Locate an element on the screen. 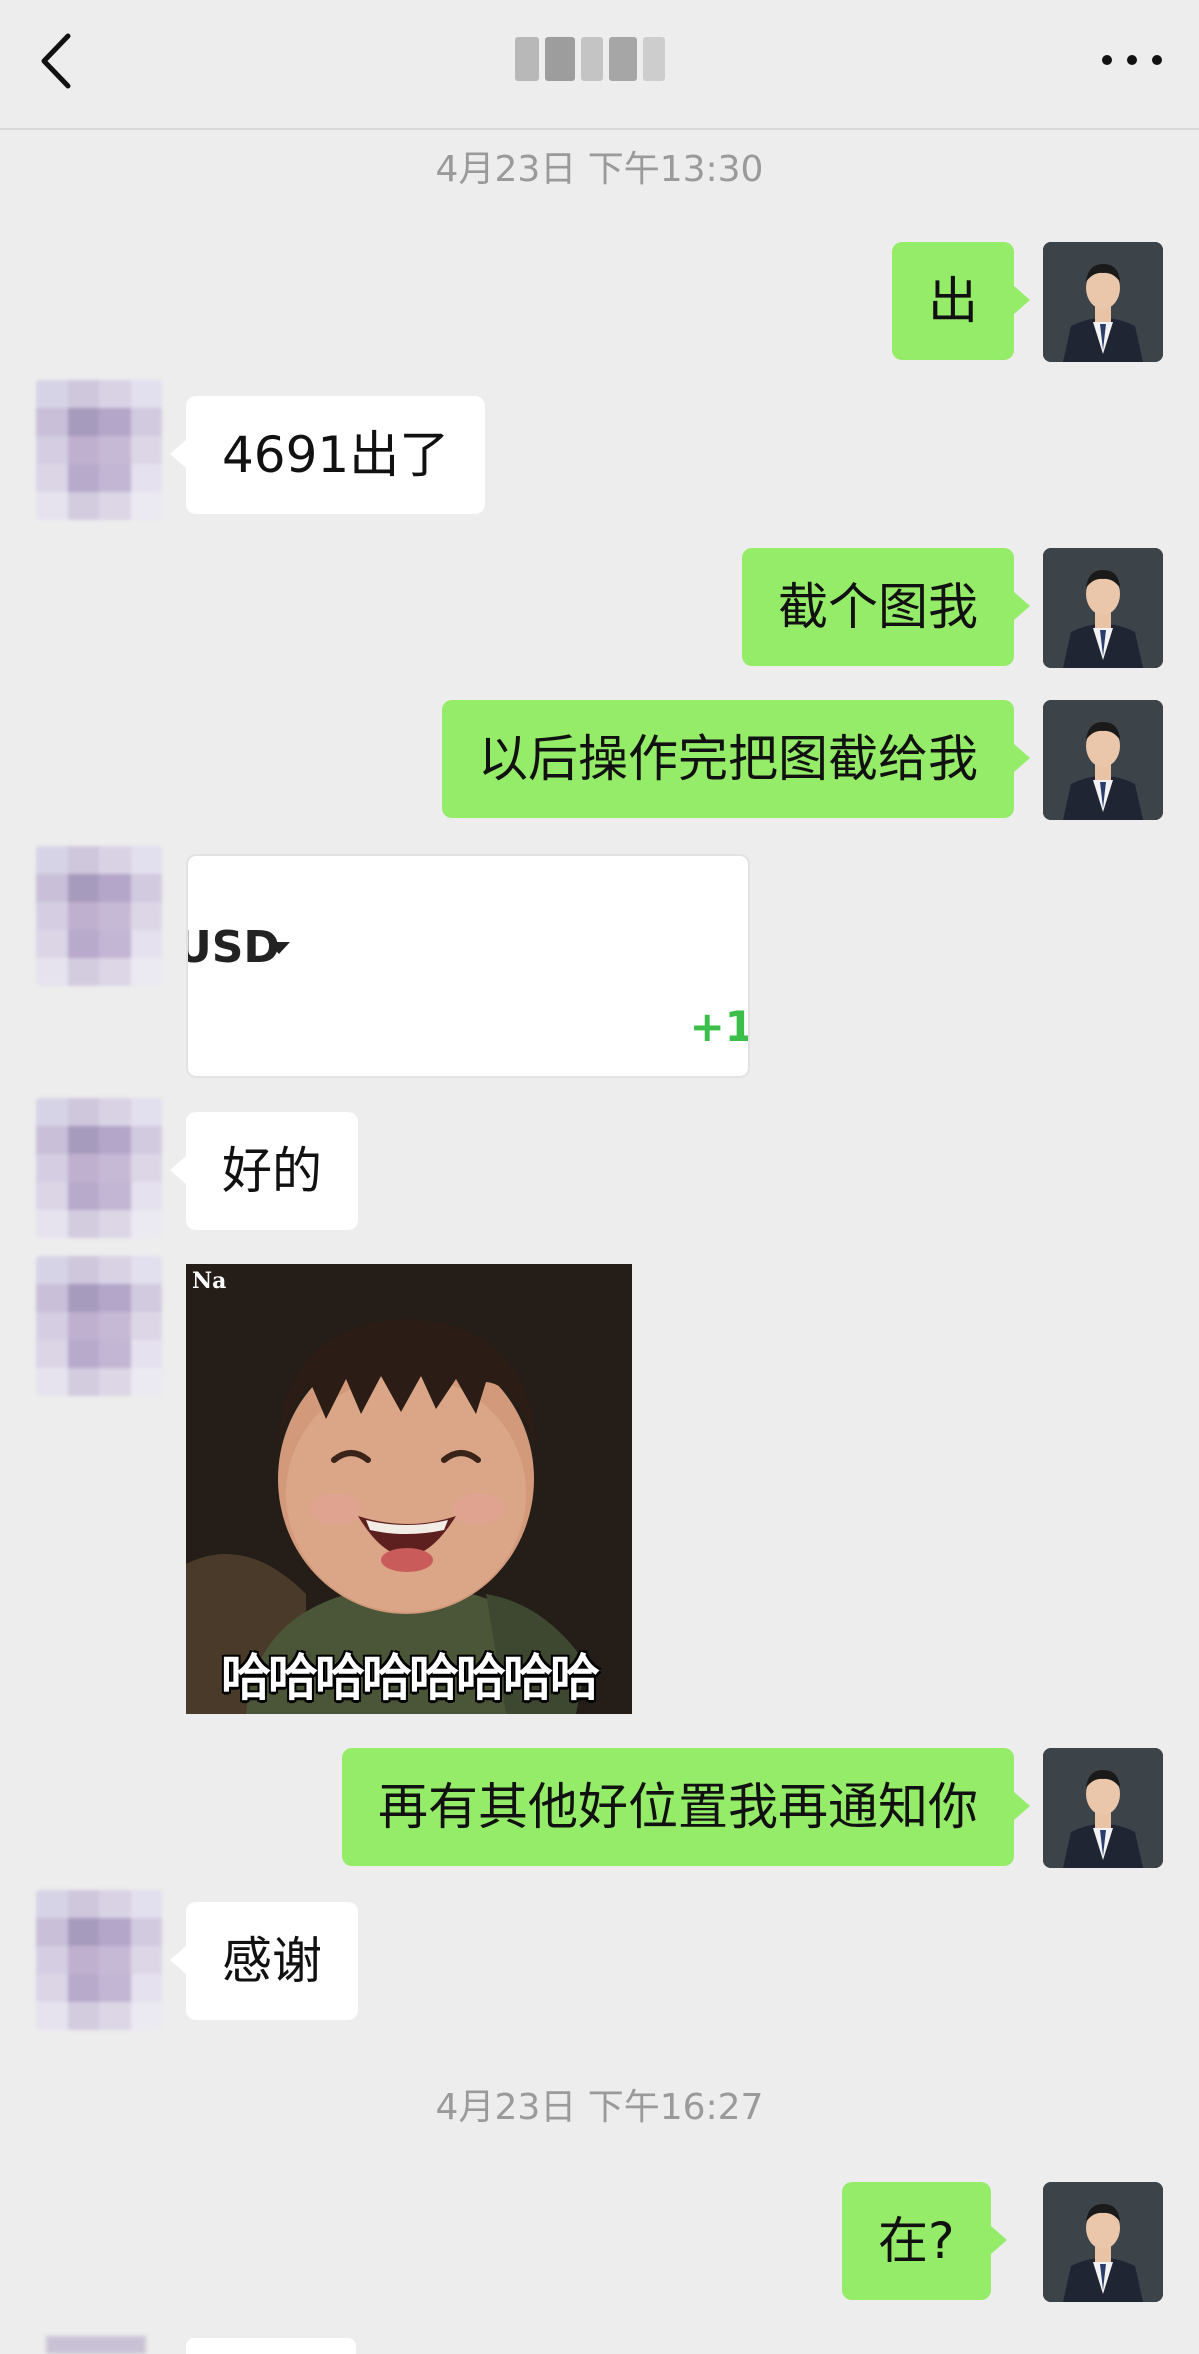 This screenshot has width=1199, height=2354. message-bubble-contact-partial is located at coordinates (271, 2346).